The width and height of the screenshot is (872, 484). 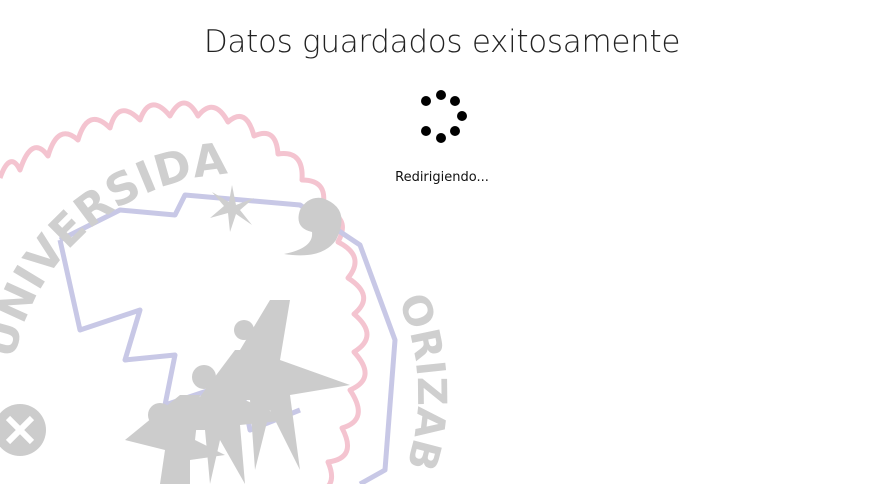 I want to click on success-title: Datos guardados exitosamente, so click(x=442, y=42).